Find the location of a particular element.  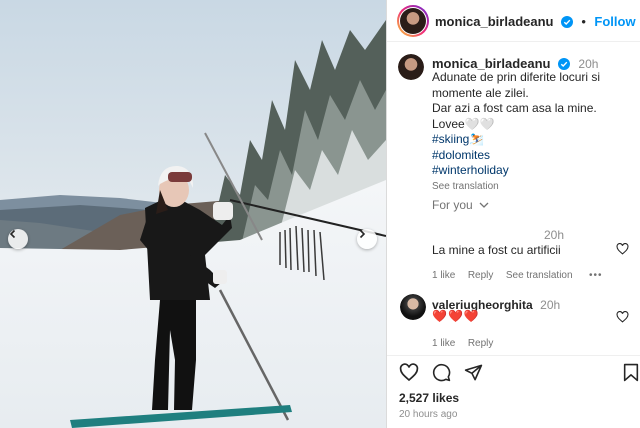

comment-see-translation: See translation is located at coordinates (539, 275).